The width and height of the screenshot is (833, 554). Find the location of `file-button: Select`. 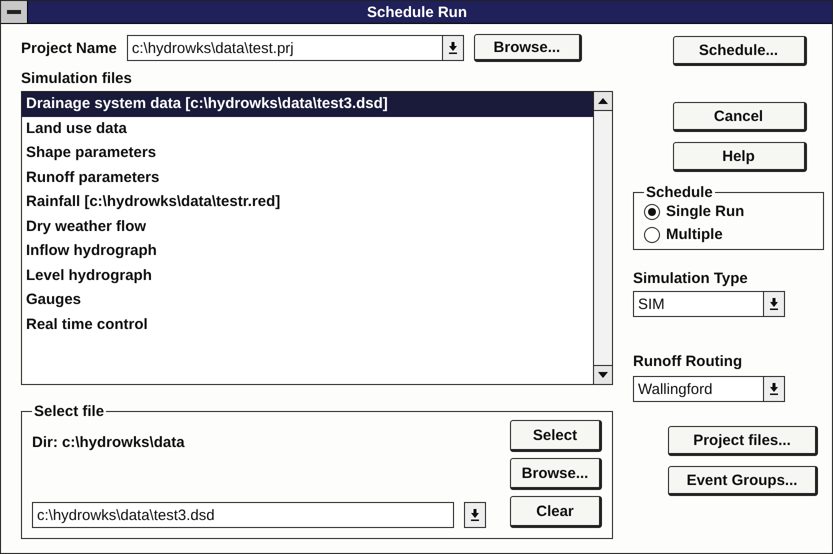

file-button: Select is located at coordinates (556, 436).